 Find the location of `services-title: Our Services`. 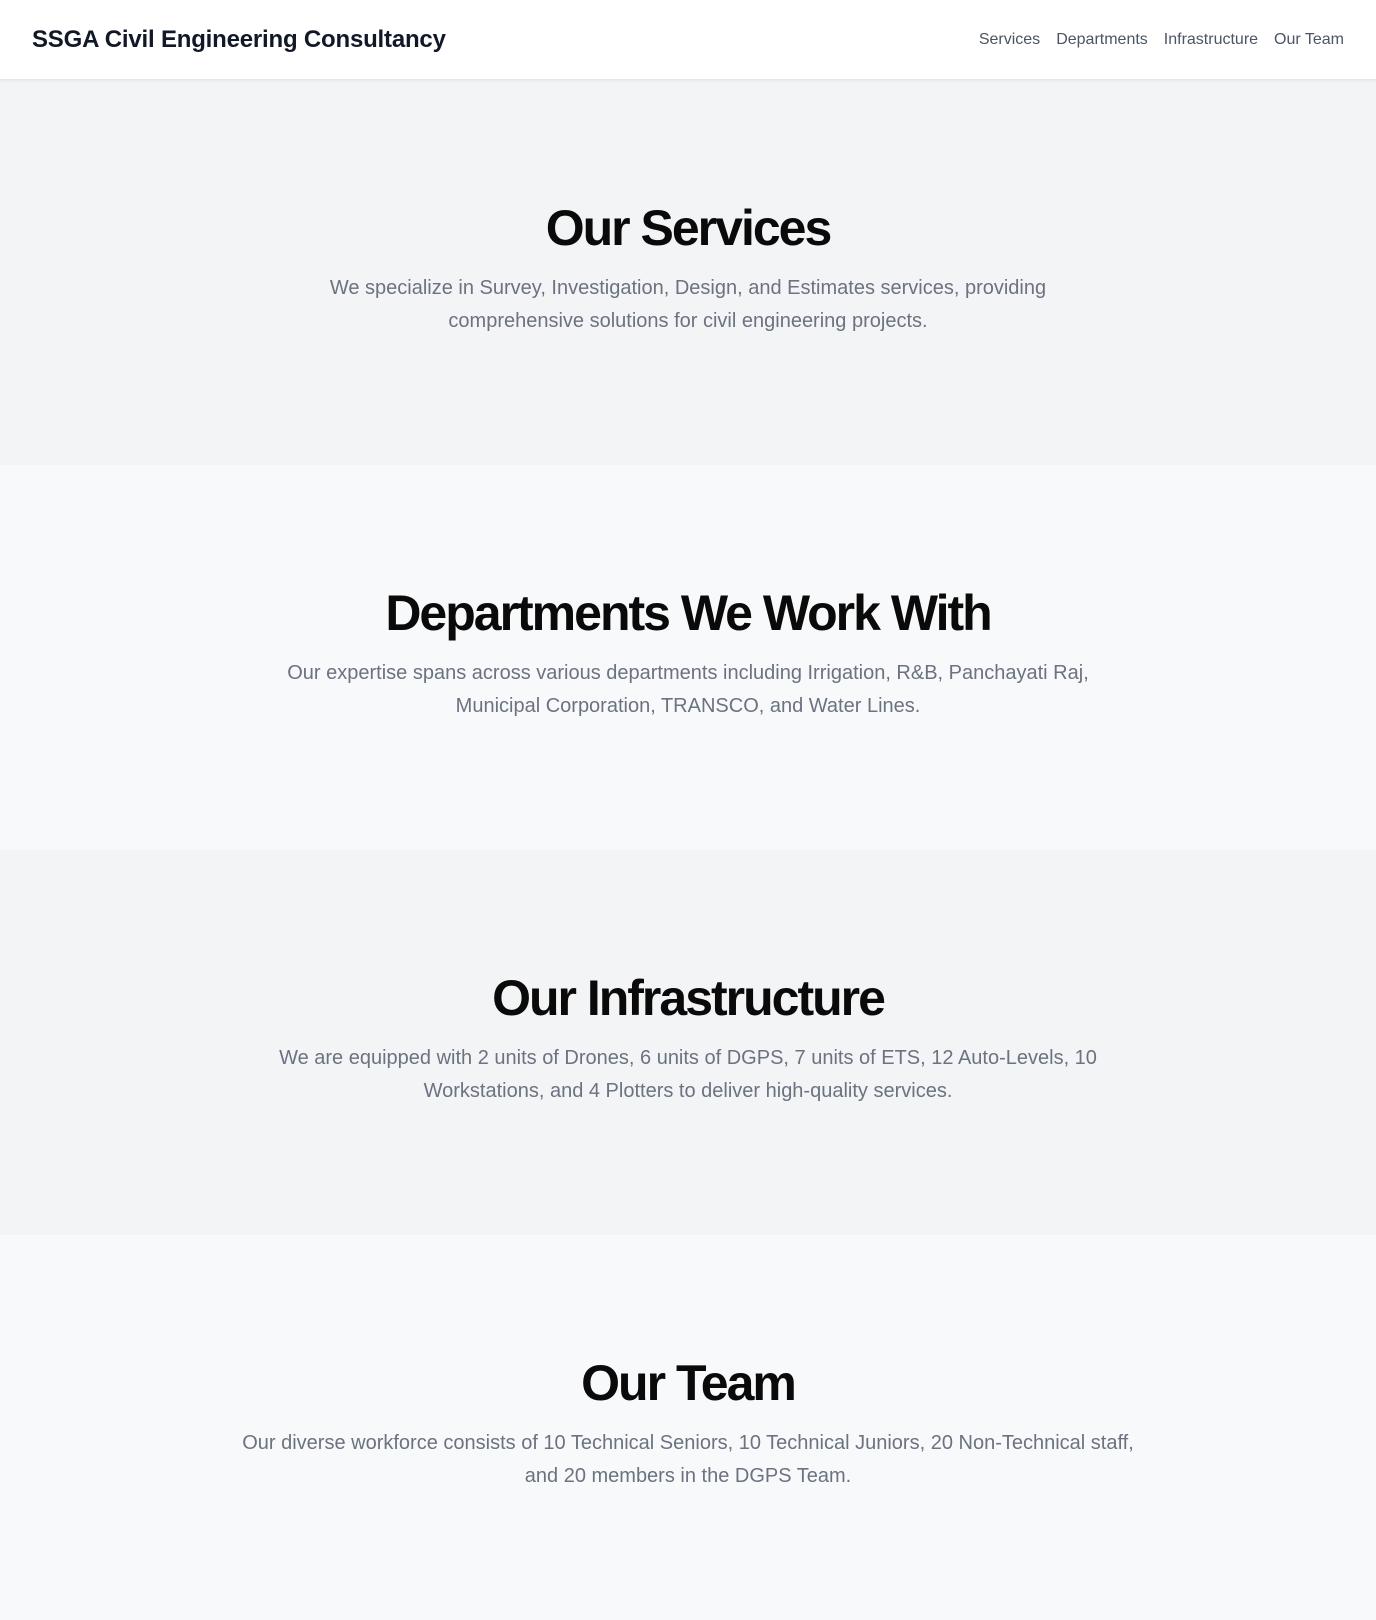

services-title: Our Services is located at coordinates (689, 228).